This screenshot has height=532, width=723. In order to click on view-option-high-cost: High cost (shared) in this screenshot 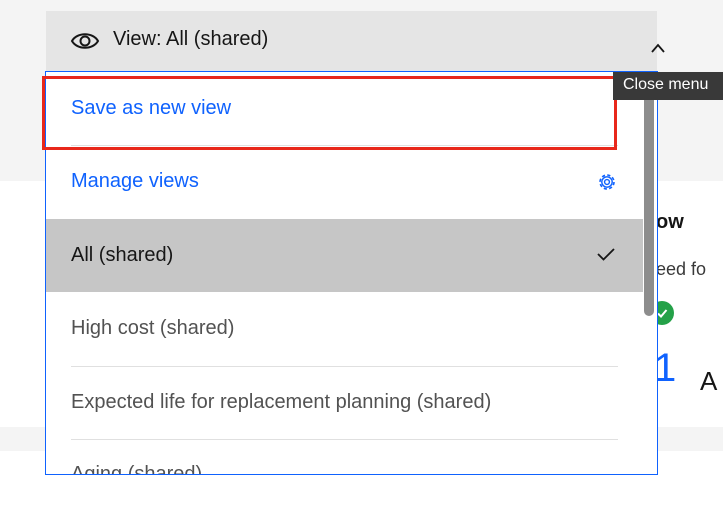, I will do `click(344, 328)`.